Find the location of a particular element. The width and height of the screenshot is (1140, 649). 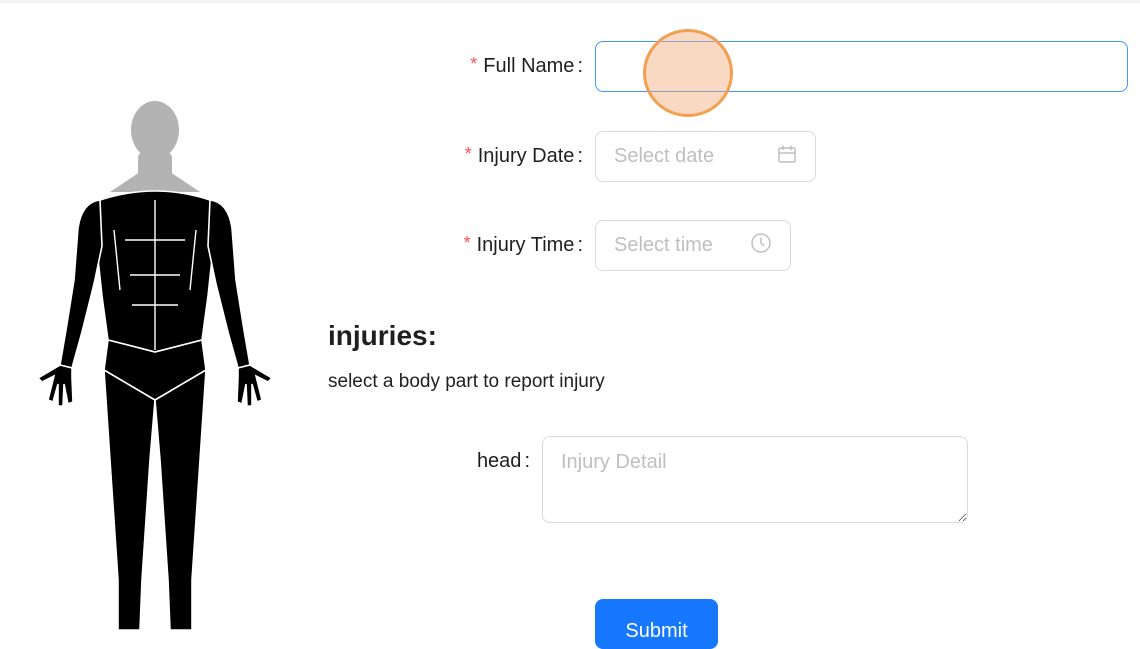

injury-time-label-text: Injury Time is located at coordinates (525, 245).